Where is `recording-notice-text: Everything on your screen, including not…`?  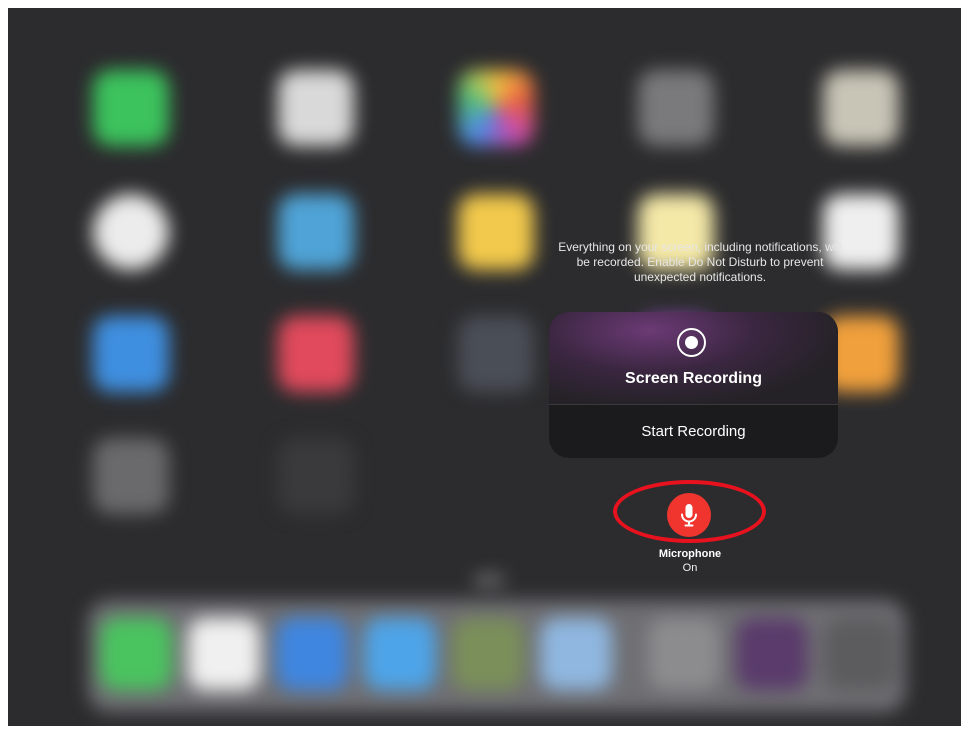 recording-notice-text: Everything on your screen, including not… is located at coordinates (700, 262).